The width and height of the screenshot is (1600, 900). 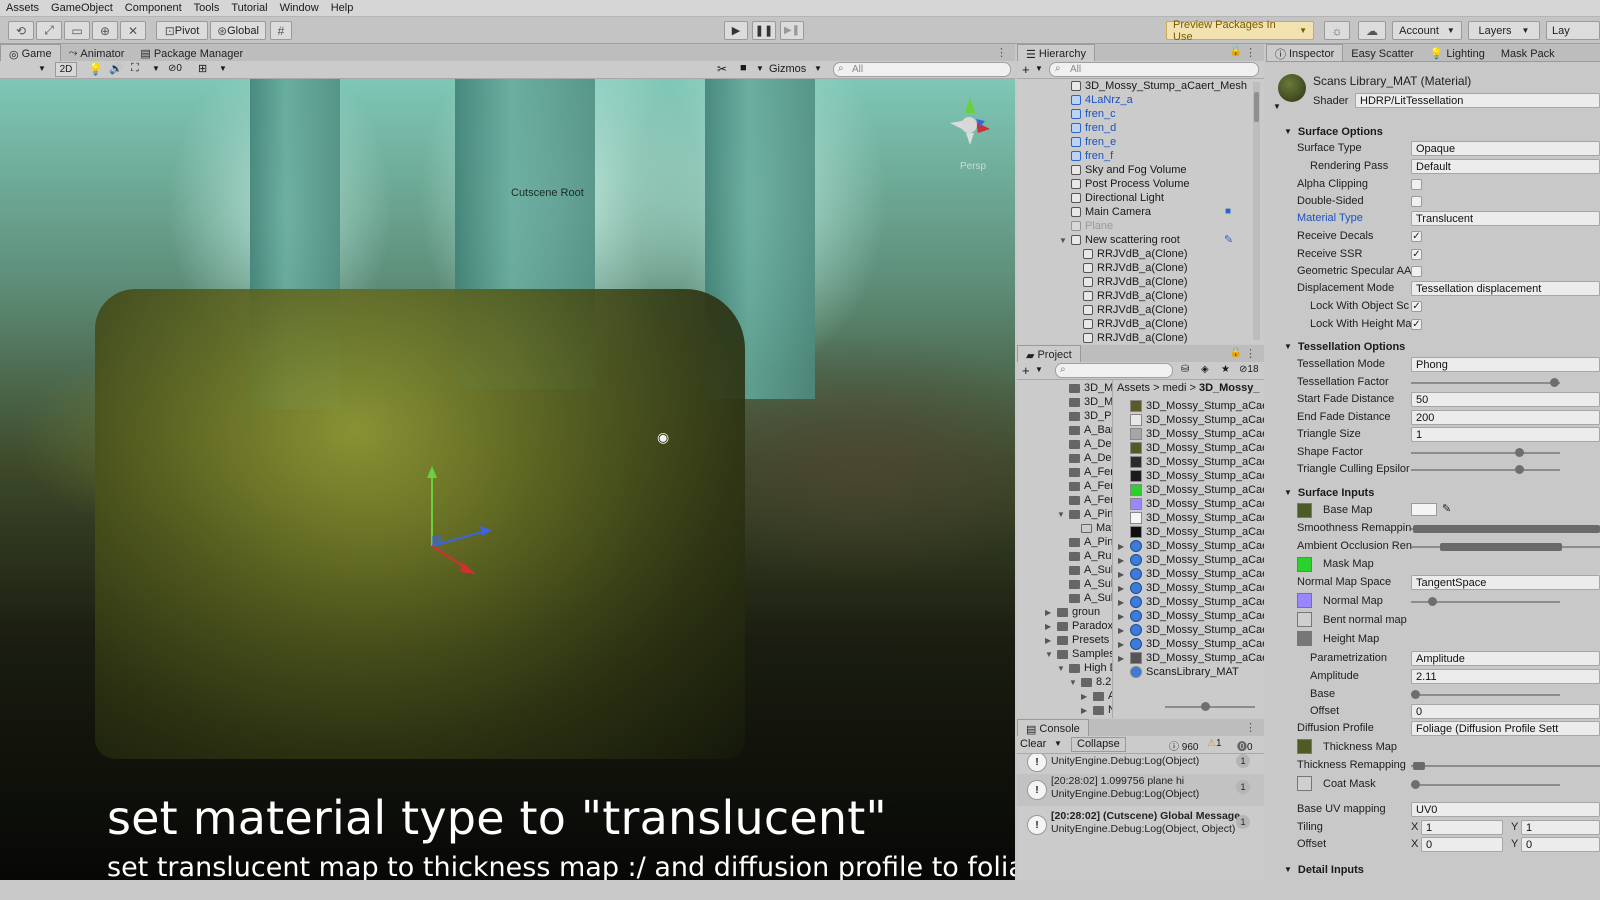 What do you see at coordinates (1505, 417) in the screenshot?
I see `end-fade-field: 200` at bounding box center [1505, 417].